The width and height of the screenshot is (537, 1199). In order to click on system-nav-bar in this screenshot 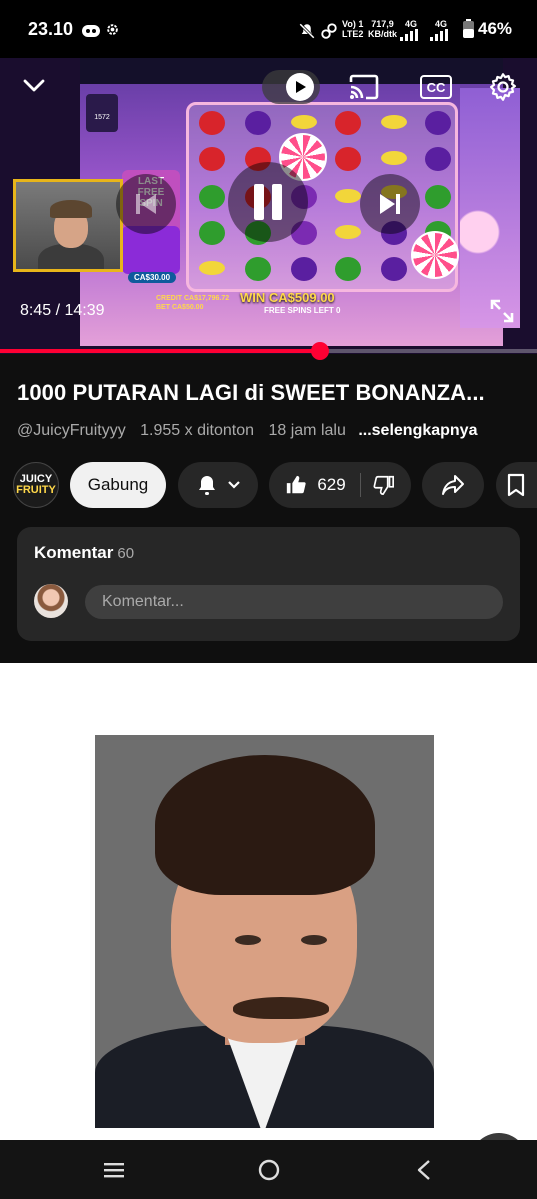, I will do `click(268, 1169)`.